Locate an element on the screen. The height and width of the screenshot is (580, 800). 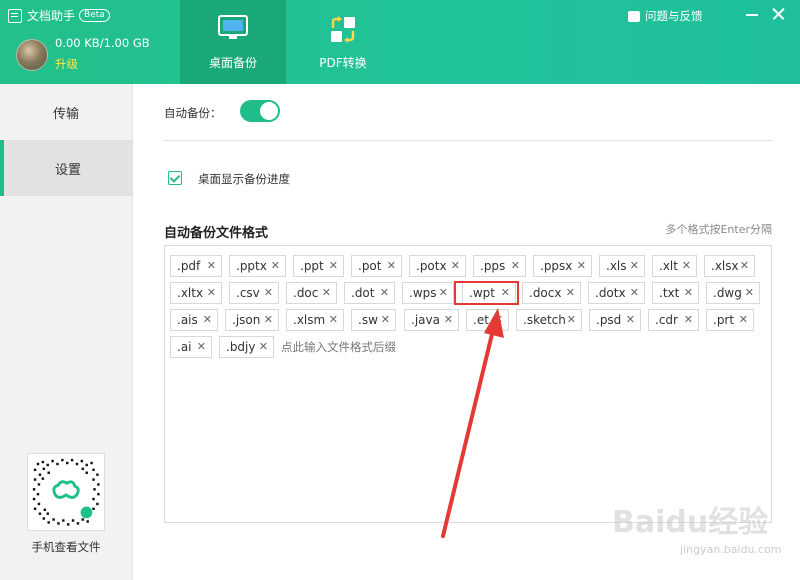
format-tag-label: .pdf is located at coordinates (189, 266).